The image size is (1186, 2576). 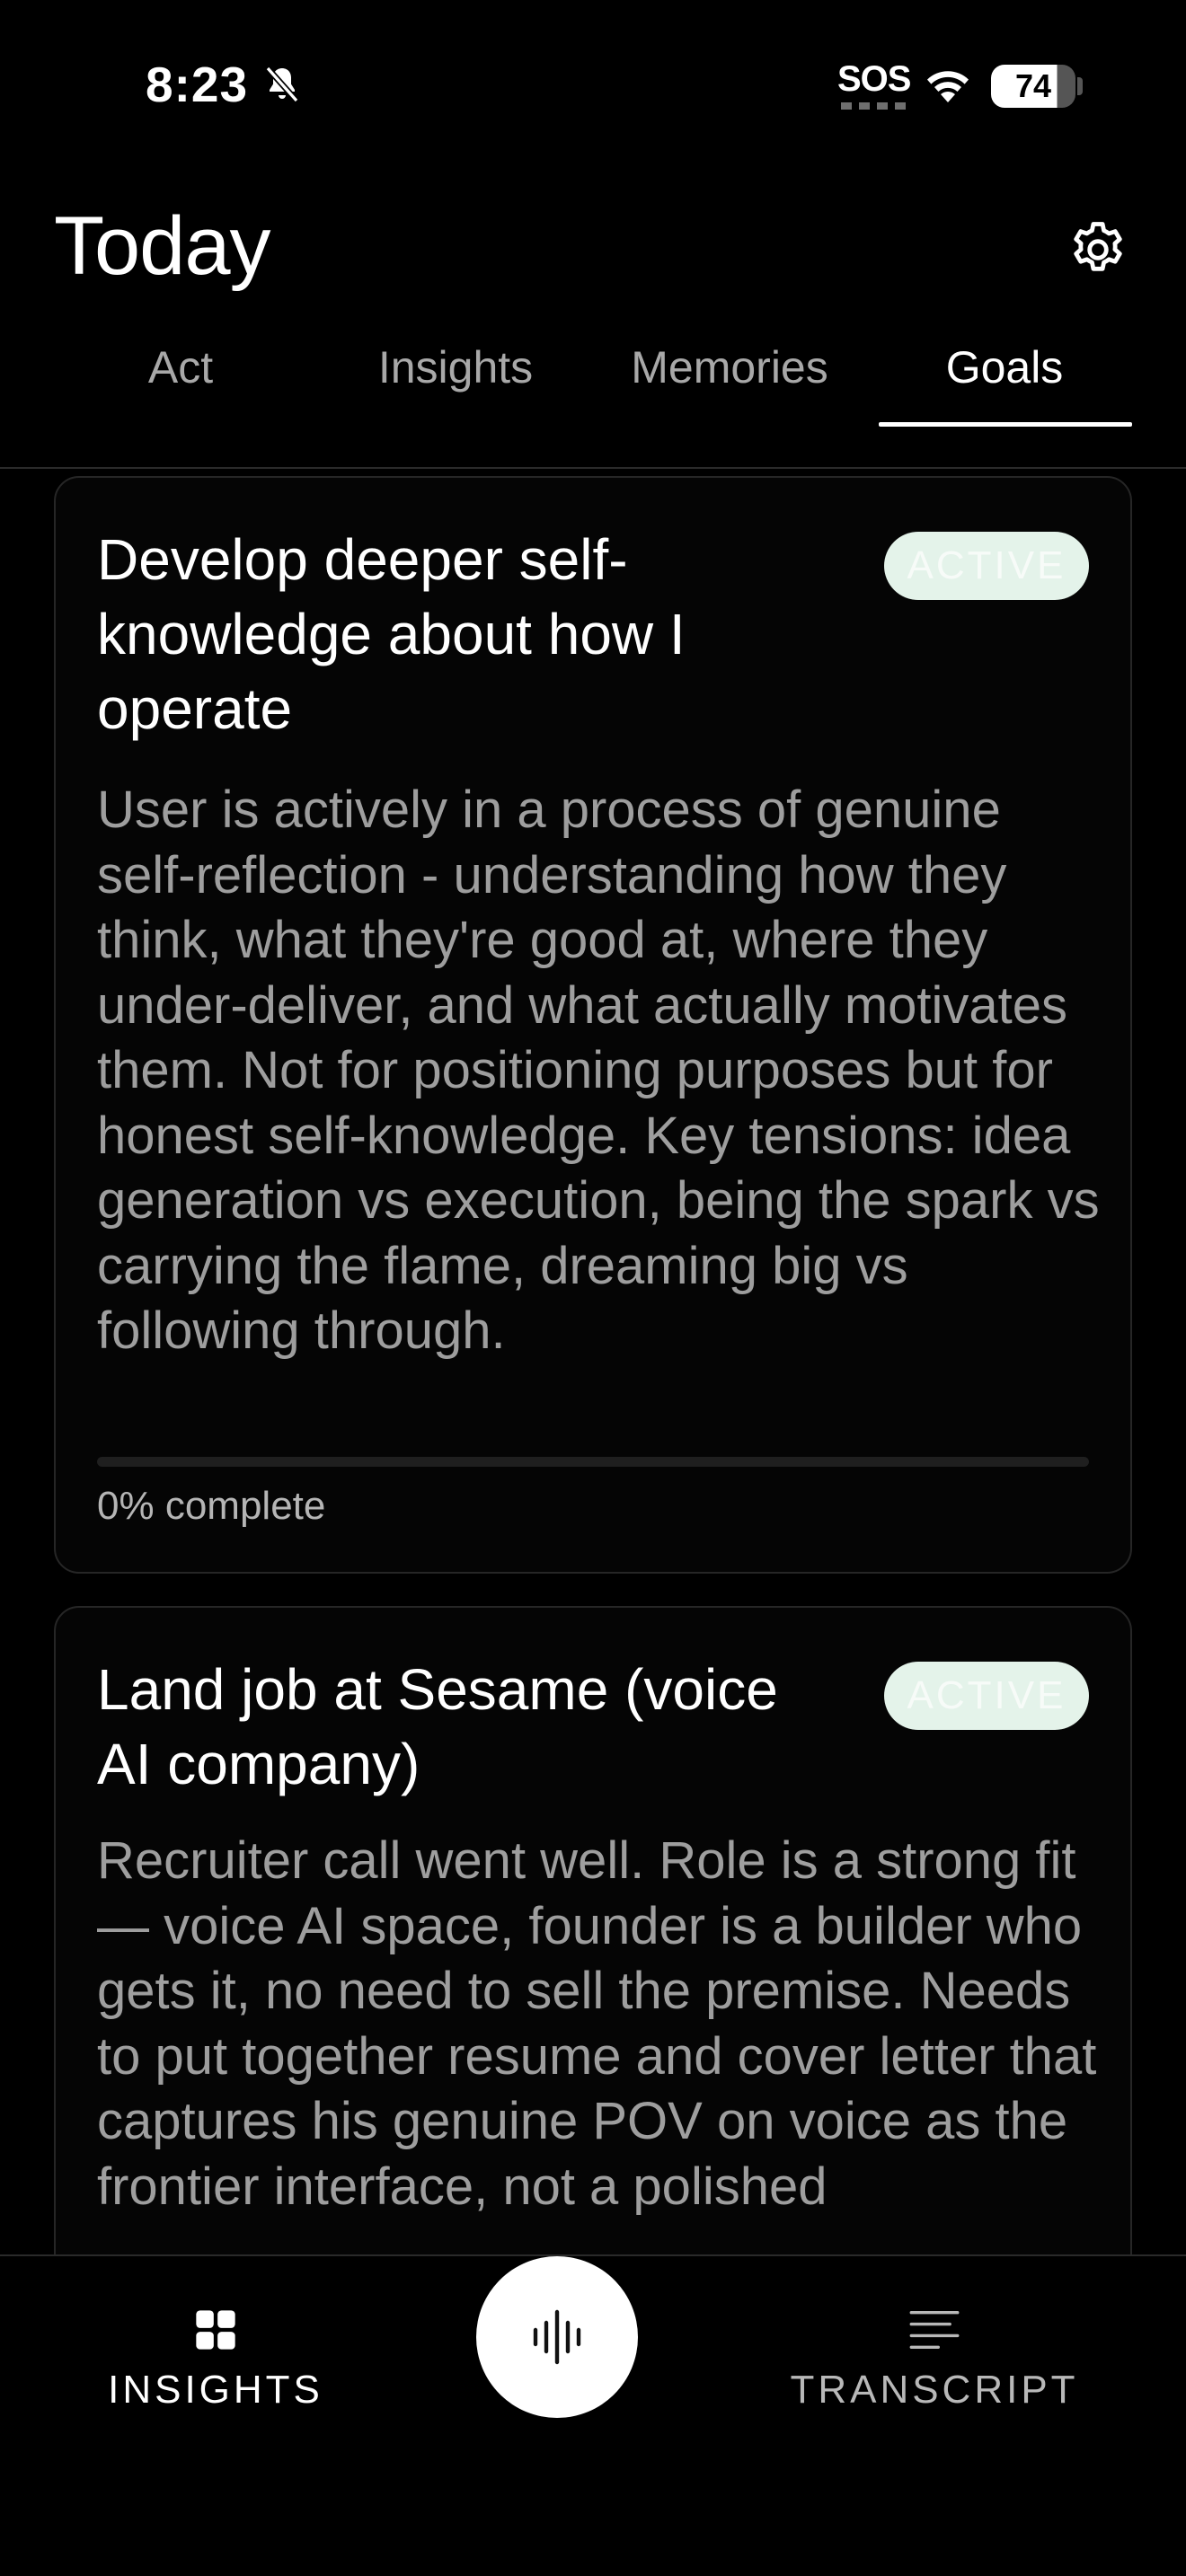 What do you see at coordinates (215, 2330) in the screenshot?
I see `grid-icon` at bounding box center [215, 2330].